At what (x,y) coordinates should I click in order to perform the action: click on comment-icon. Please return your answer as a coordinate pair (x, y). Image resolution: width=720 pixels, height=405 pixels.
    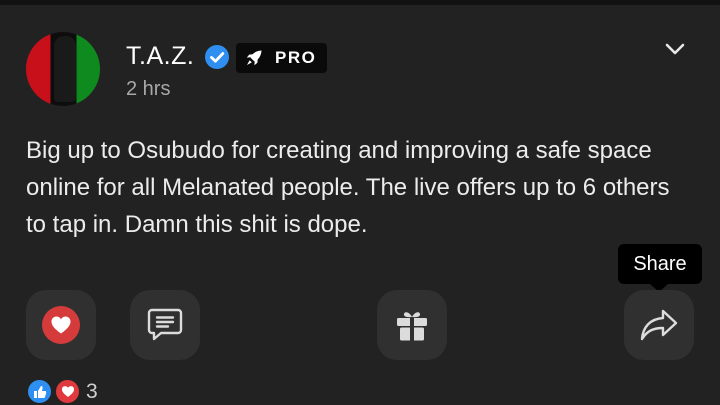
    Looking at the image, I should click on (165, 324).